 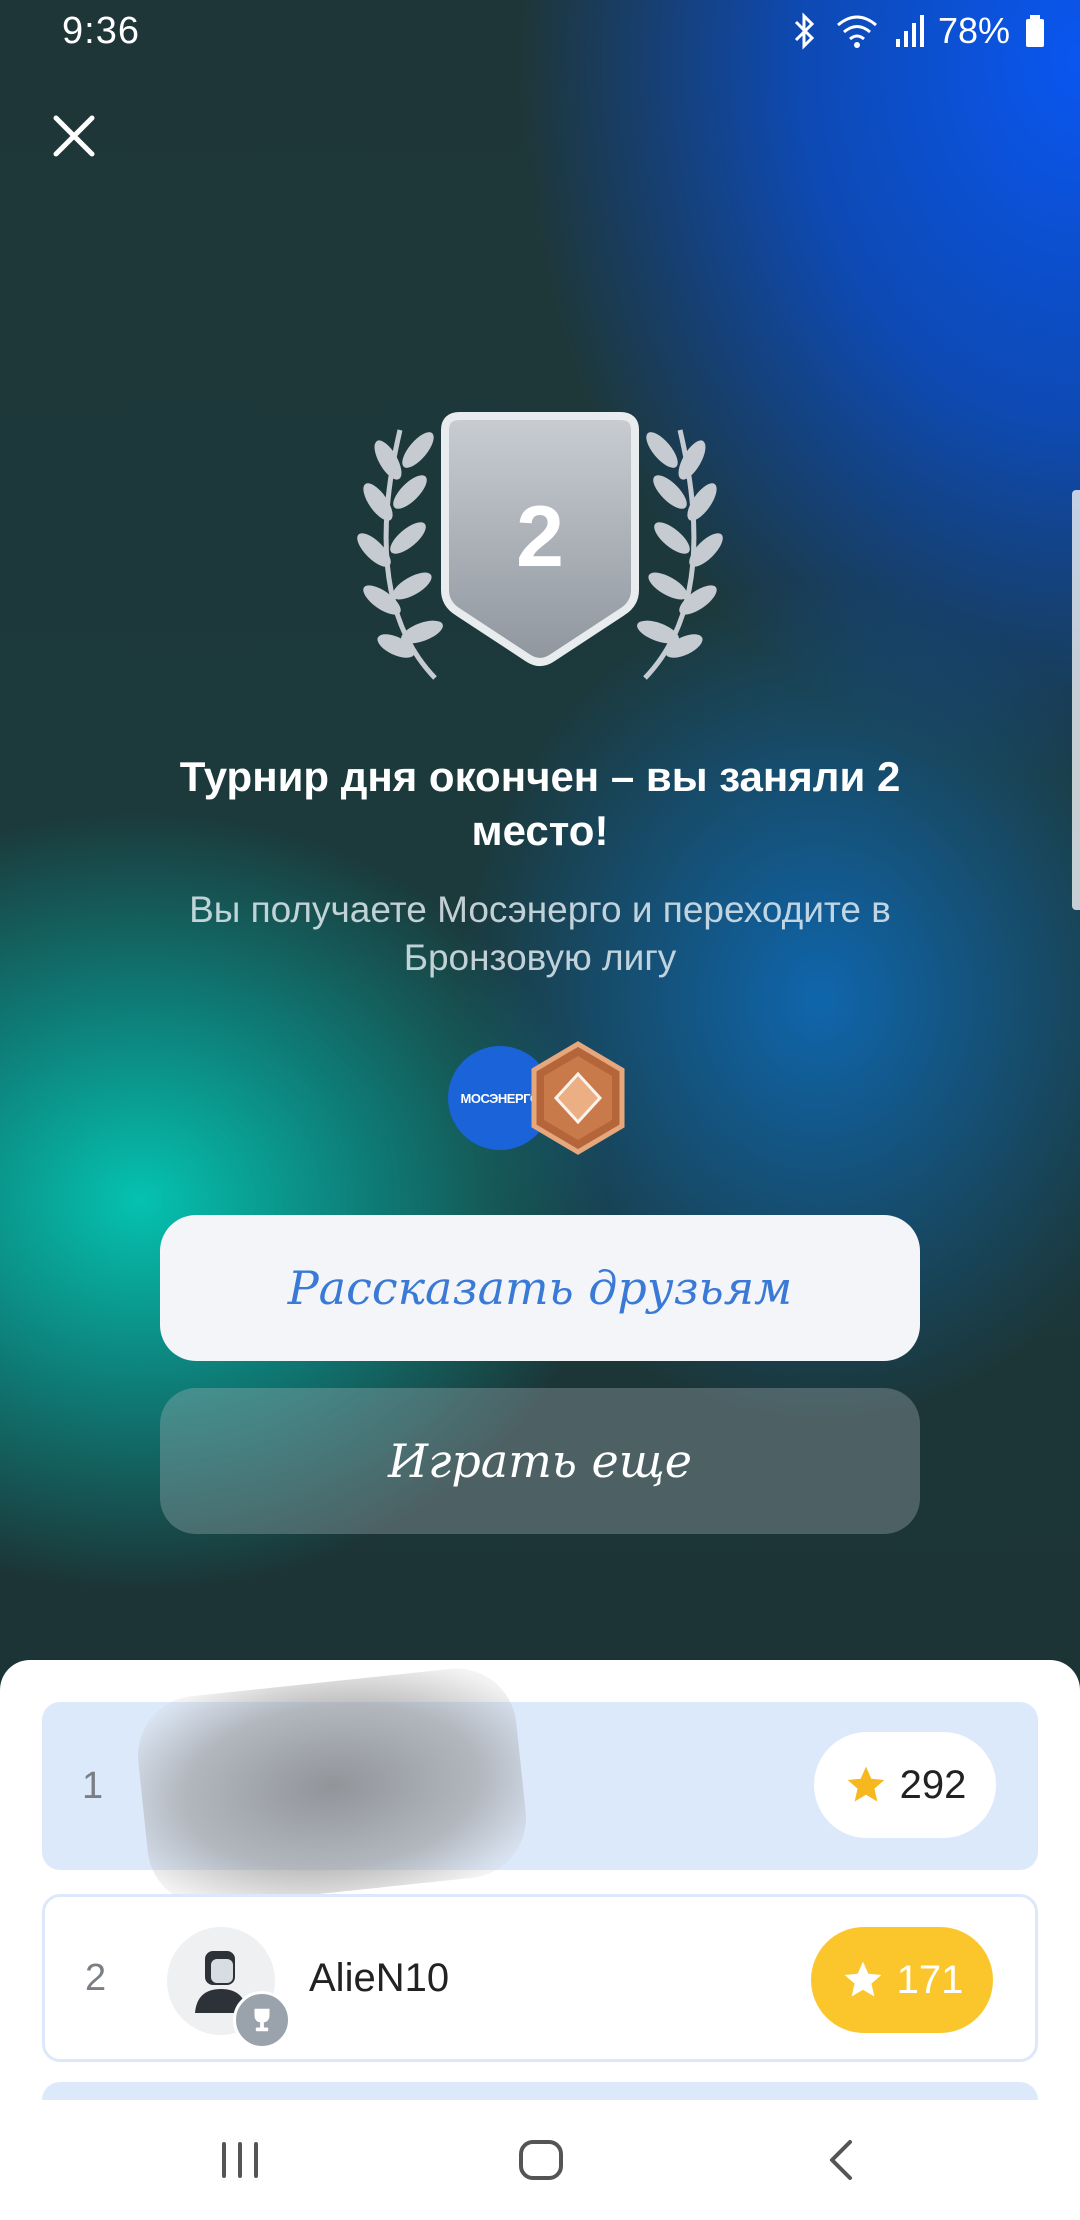 What do you see at coordinates (930, 1979) in the screenshot?
I see `score-value: 171` at bounding box center [930, 1979].